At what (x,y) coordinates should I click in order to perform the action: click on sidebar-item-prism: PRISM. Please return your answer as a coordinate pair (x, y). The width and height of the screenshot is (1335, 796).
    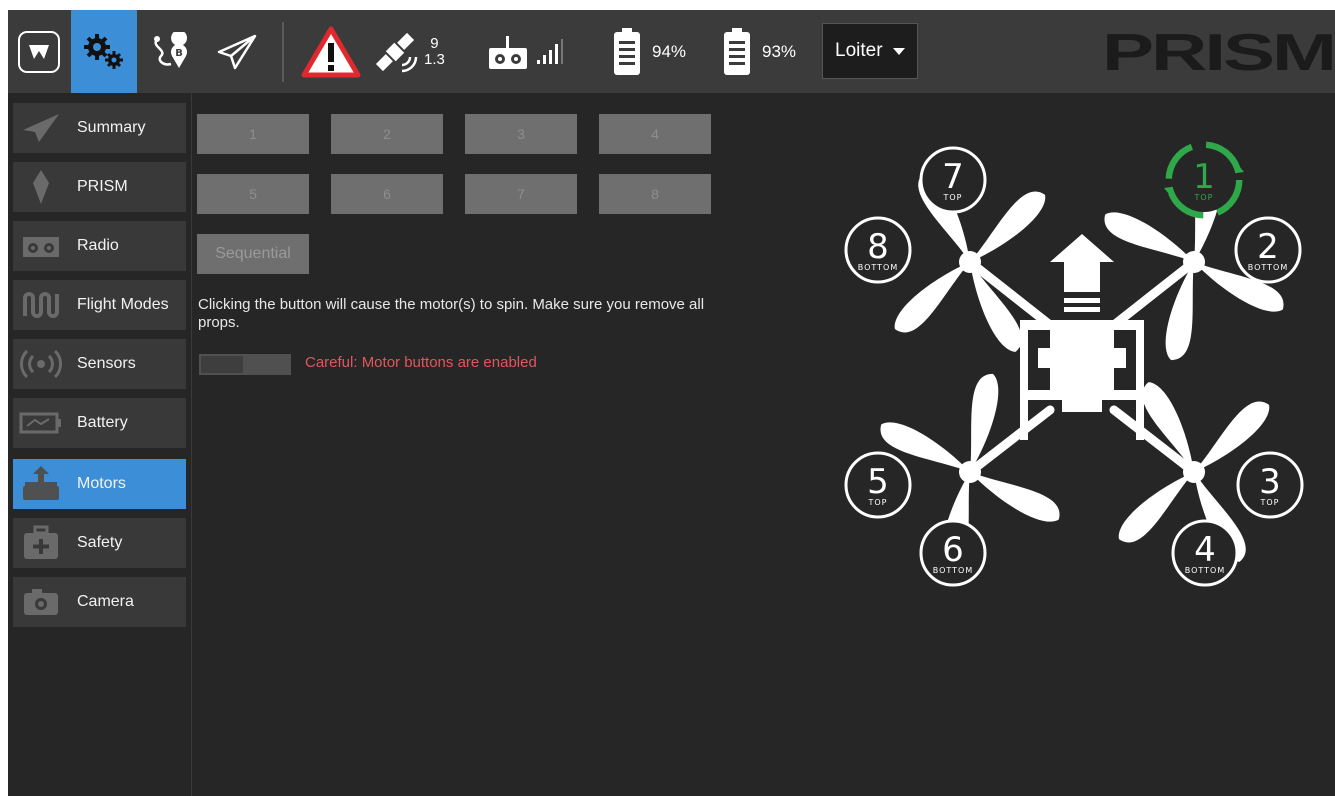
    Looking at the image, I should click on (99, 187).